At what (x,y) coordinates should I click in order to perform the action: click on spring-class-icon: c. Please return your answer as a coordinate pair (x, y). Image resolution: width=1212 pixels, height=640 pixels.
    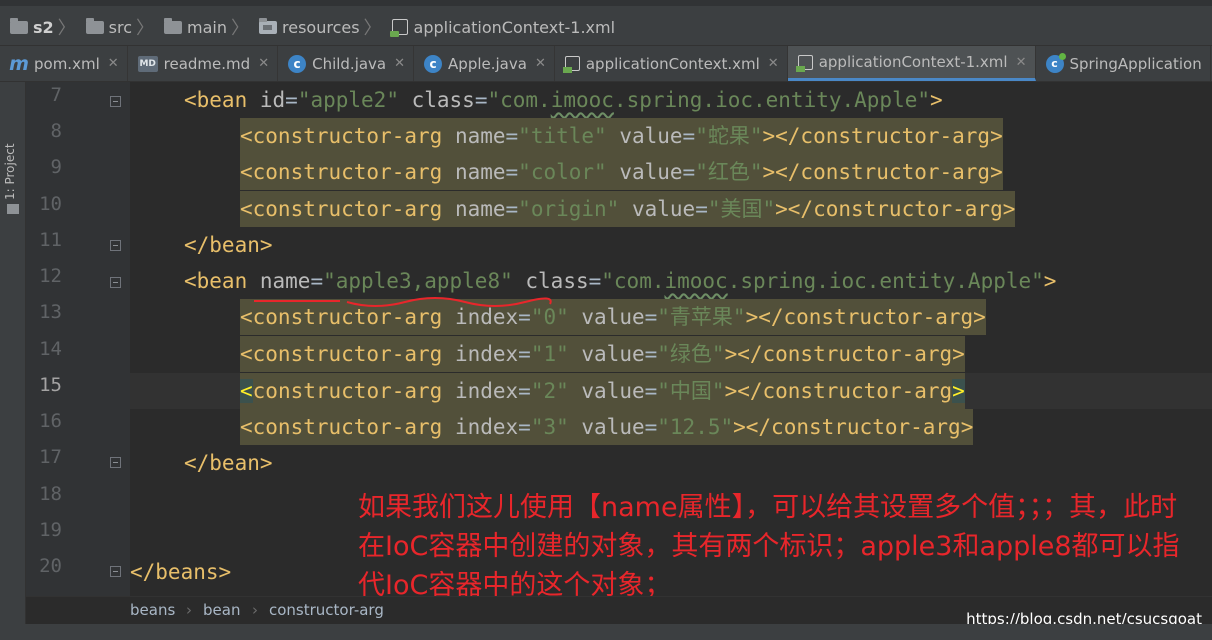
    Looking at the image, I should click on (1055, 62).